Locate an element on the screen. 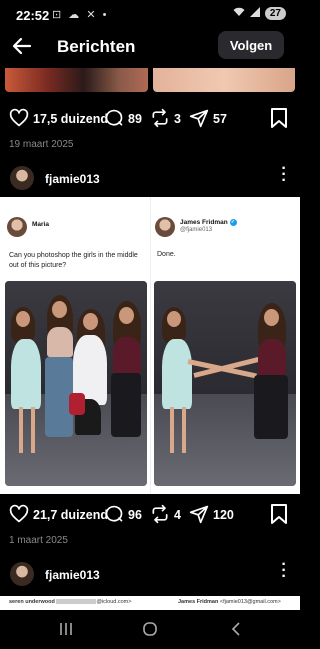 The width and height of the screenshot is (320, 649). tweet-author-name: James Fridman ✓ is located at coordinates (208, 223).